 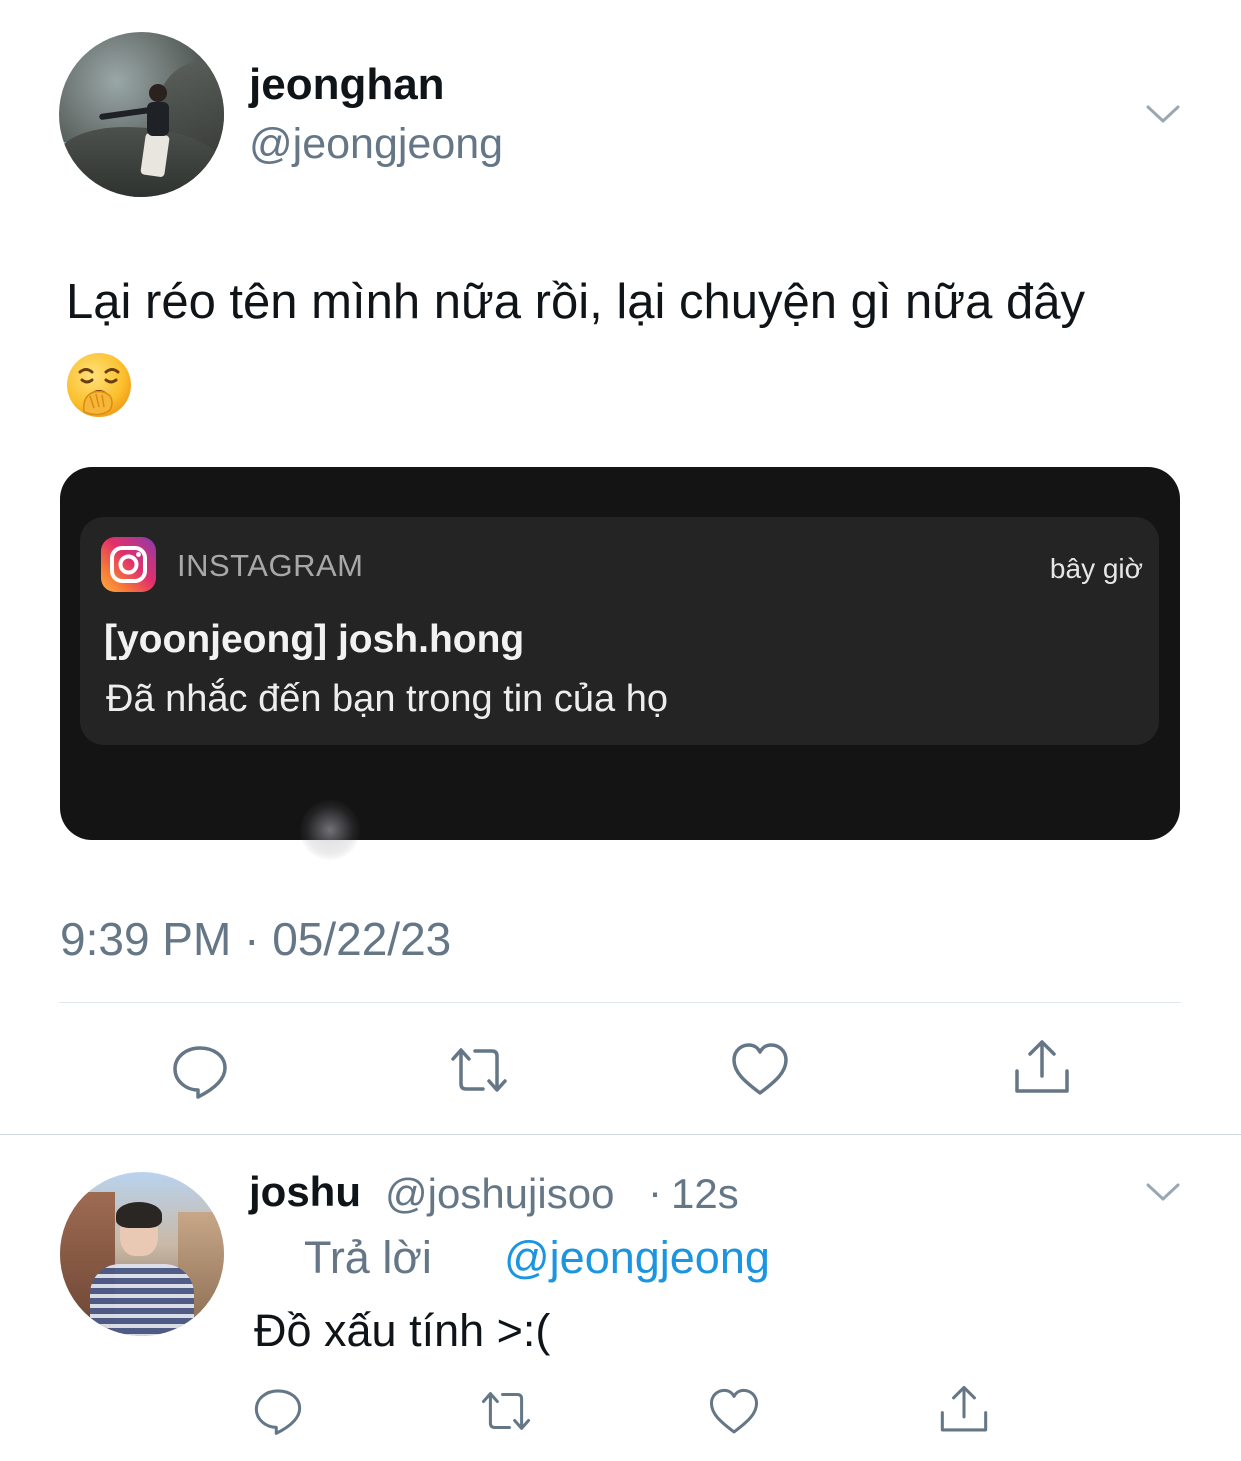 I want to click on replying-to-label: Trả lời, so click(x=368, y=1257).